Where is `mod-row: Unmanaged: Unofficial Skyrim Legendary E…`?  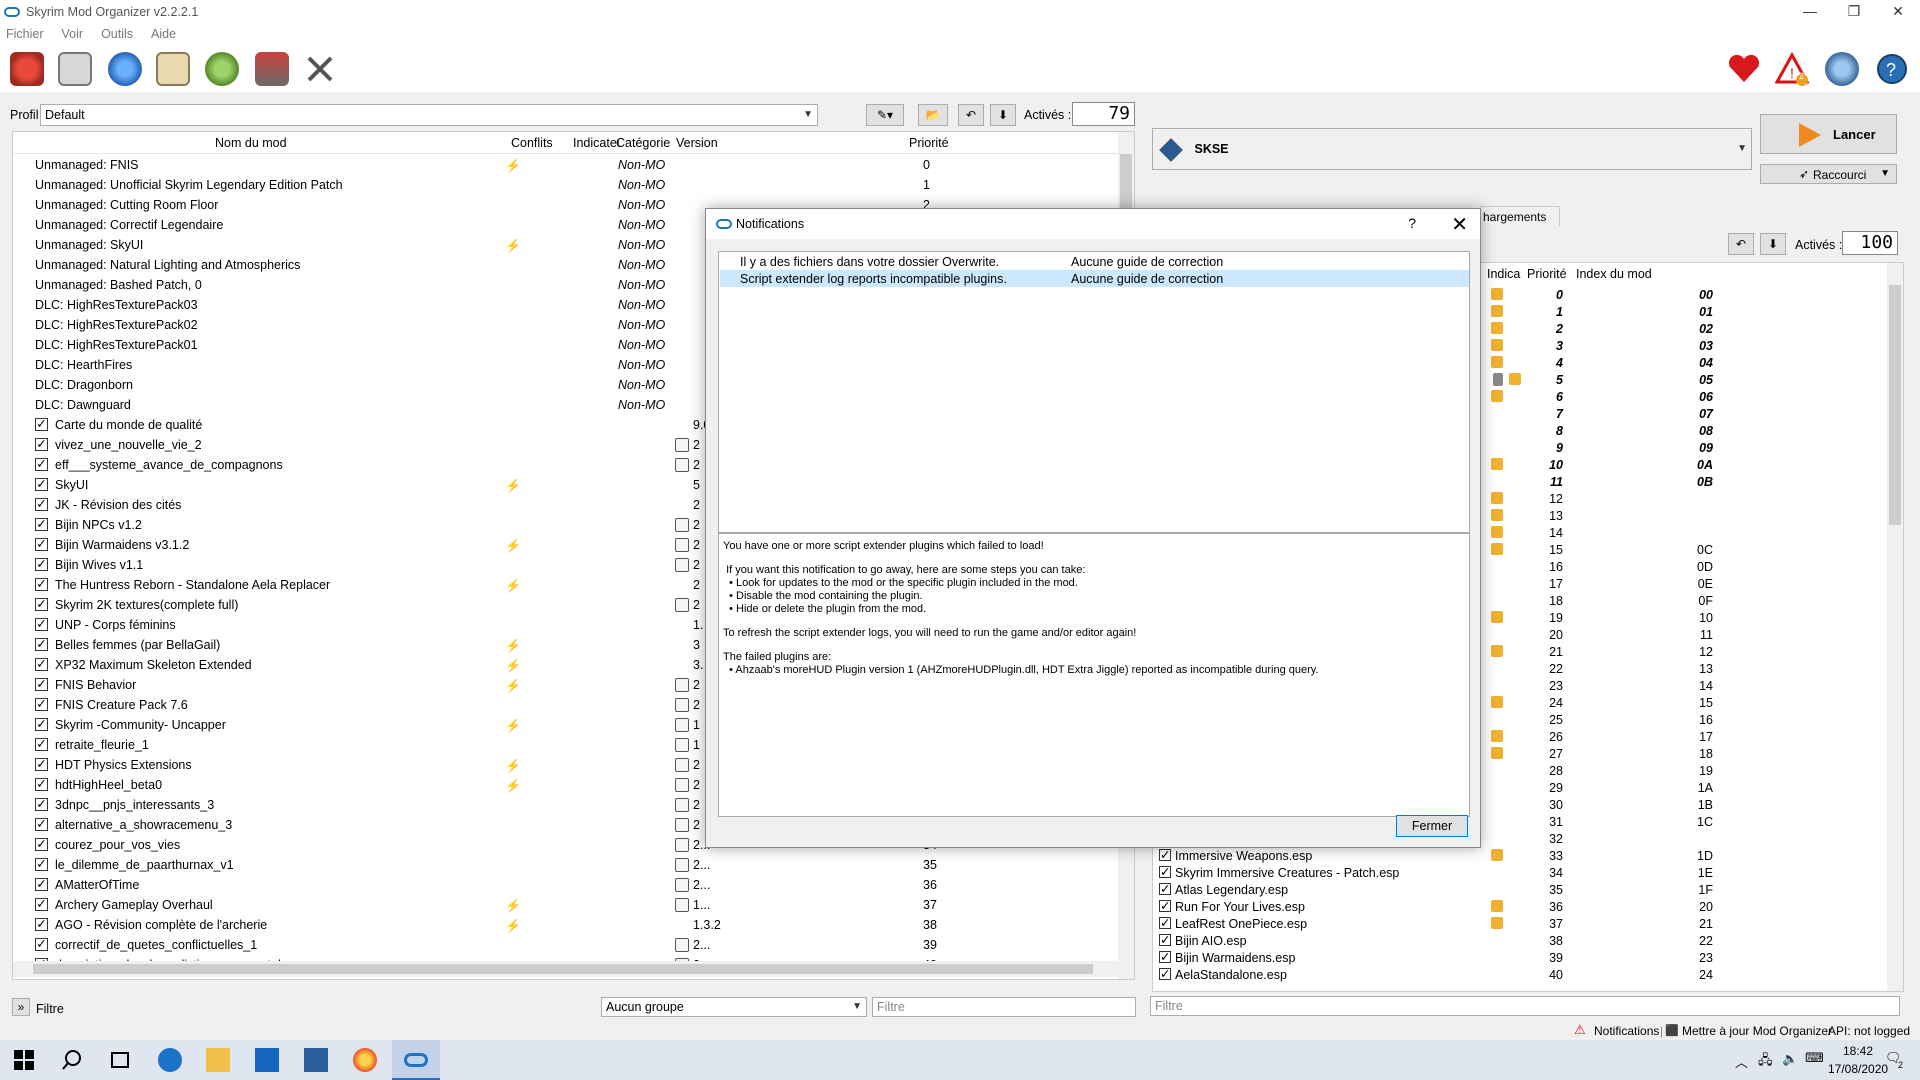 mod-row: Unmanaged: Unofficial Skyrim Legendary E… is located at coordinates (568, 185).